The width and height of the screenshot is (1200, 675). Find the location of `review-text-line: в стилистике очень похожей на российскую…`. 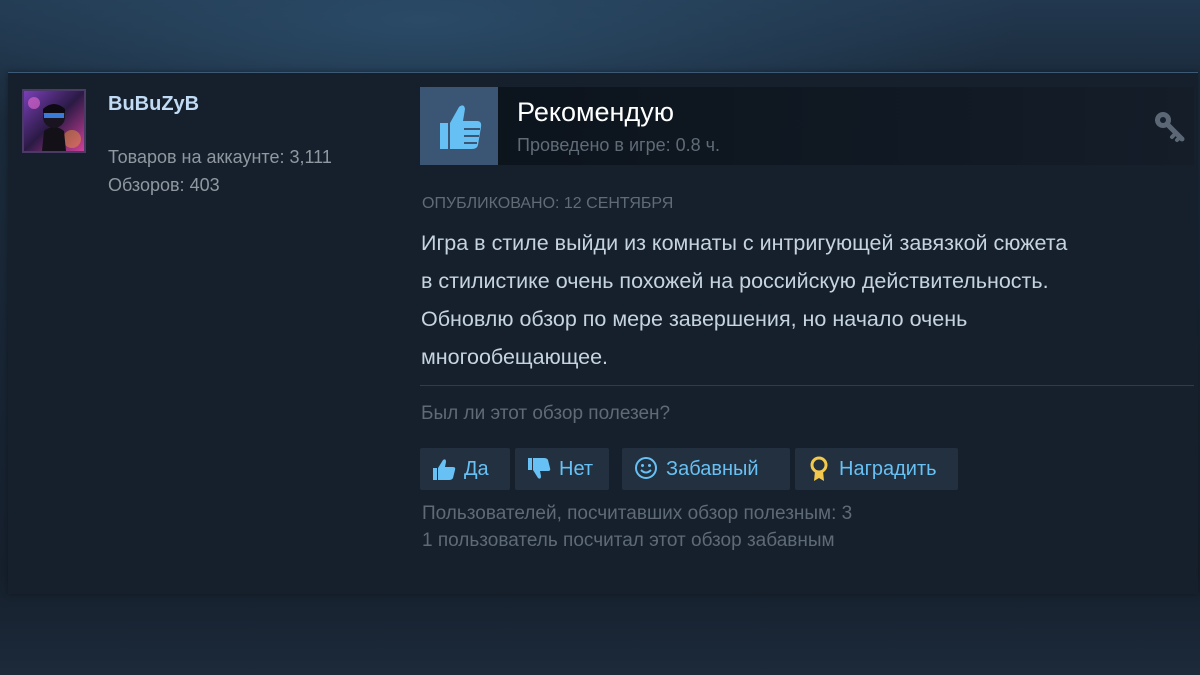

review-text-line: в стилистике очень похожей на российскую… is located at coordinates (735, 281).